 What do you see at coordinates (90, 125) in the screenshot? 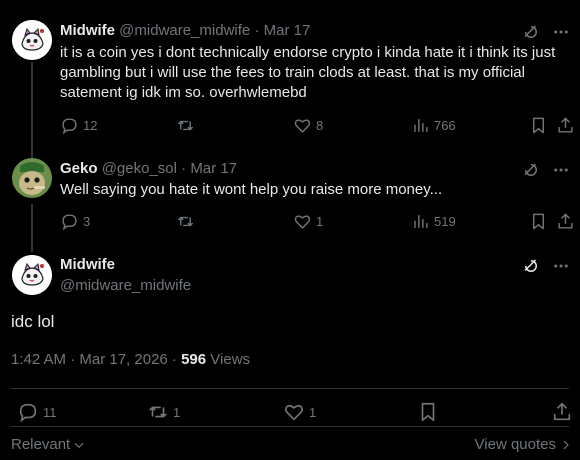
I see `reply-count: 12` at bounding box center [90, 125].